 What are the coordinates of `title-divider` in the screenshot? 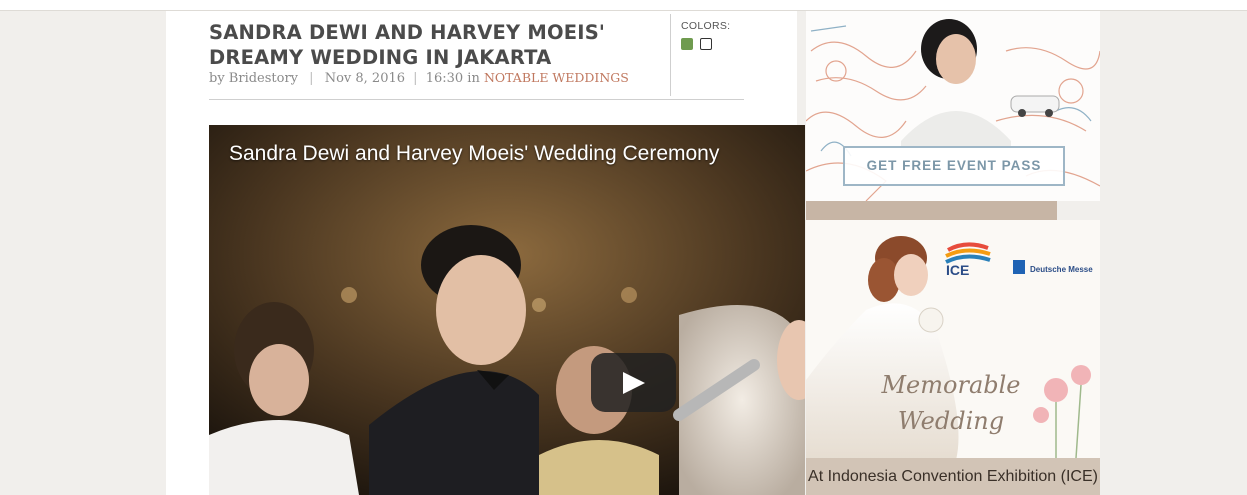 It's located at (670, 55).